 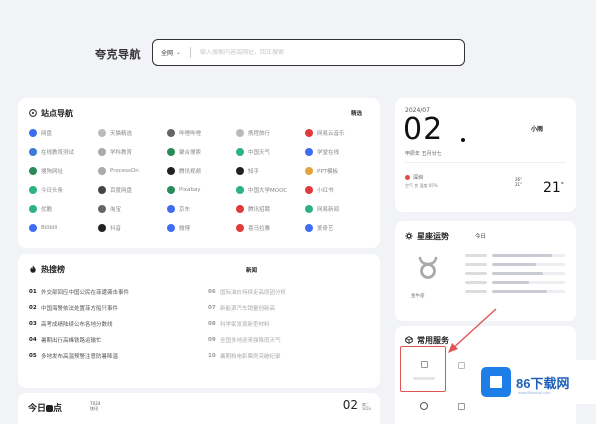 What do you see at coordinates (201, 208) in the screenshot?
I see `site-link: 京东` at bounding box center [201, 208].